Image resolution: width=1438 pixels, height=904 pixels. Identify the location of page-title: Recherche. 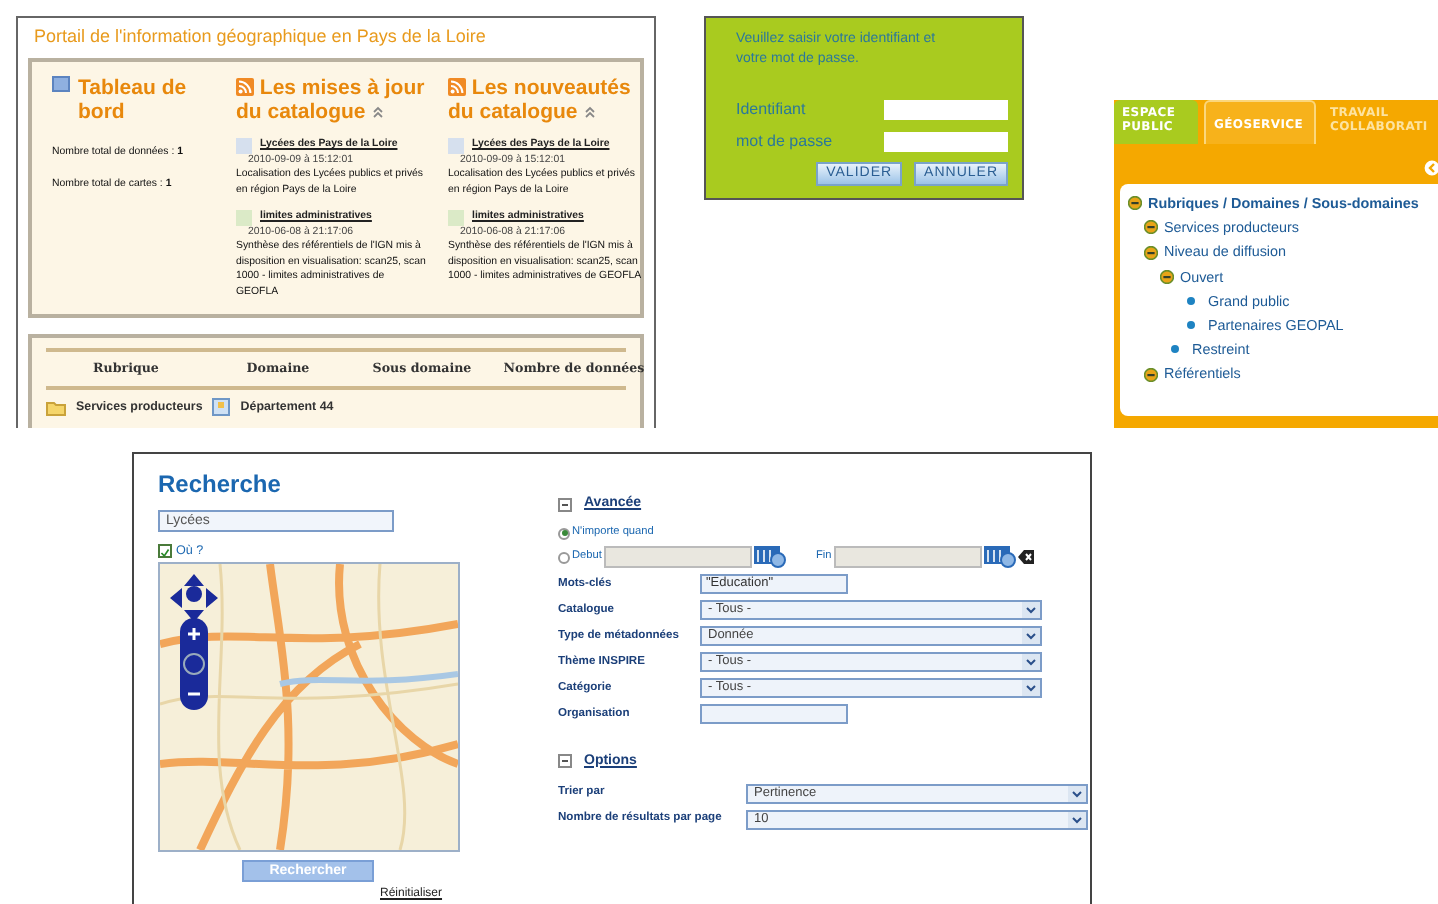
(220, 485).